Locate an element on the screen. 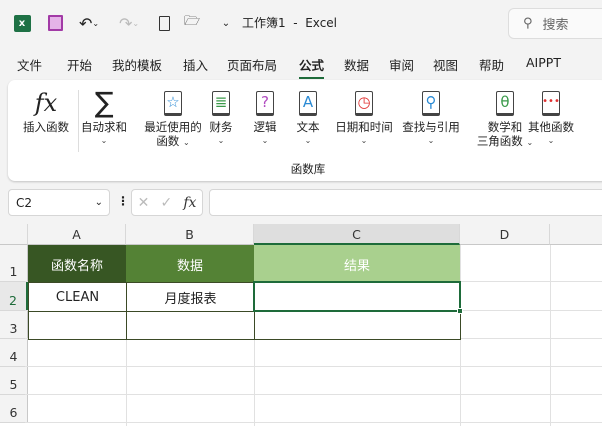 The image size is (602, 426). row-header-1: 1 is located at coordinates (14, 263).